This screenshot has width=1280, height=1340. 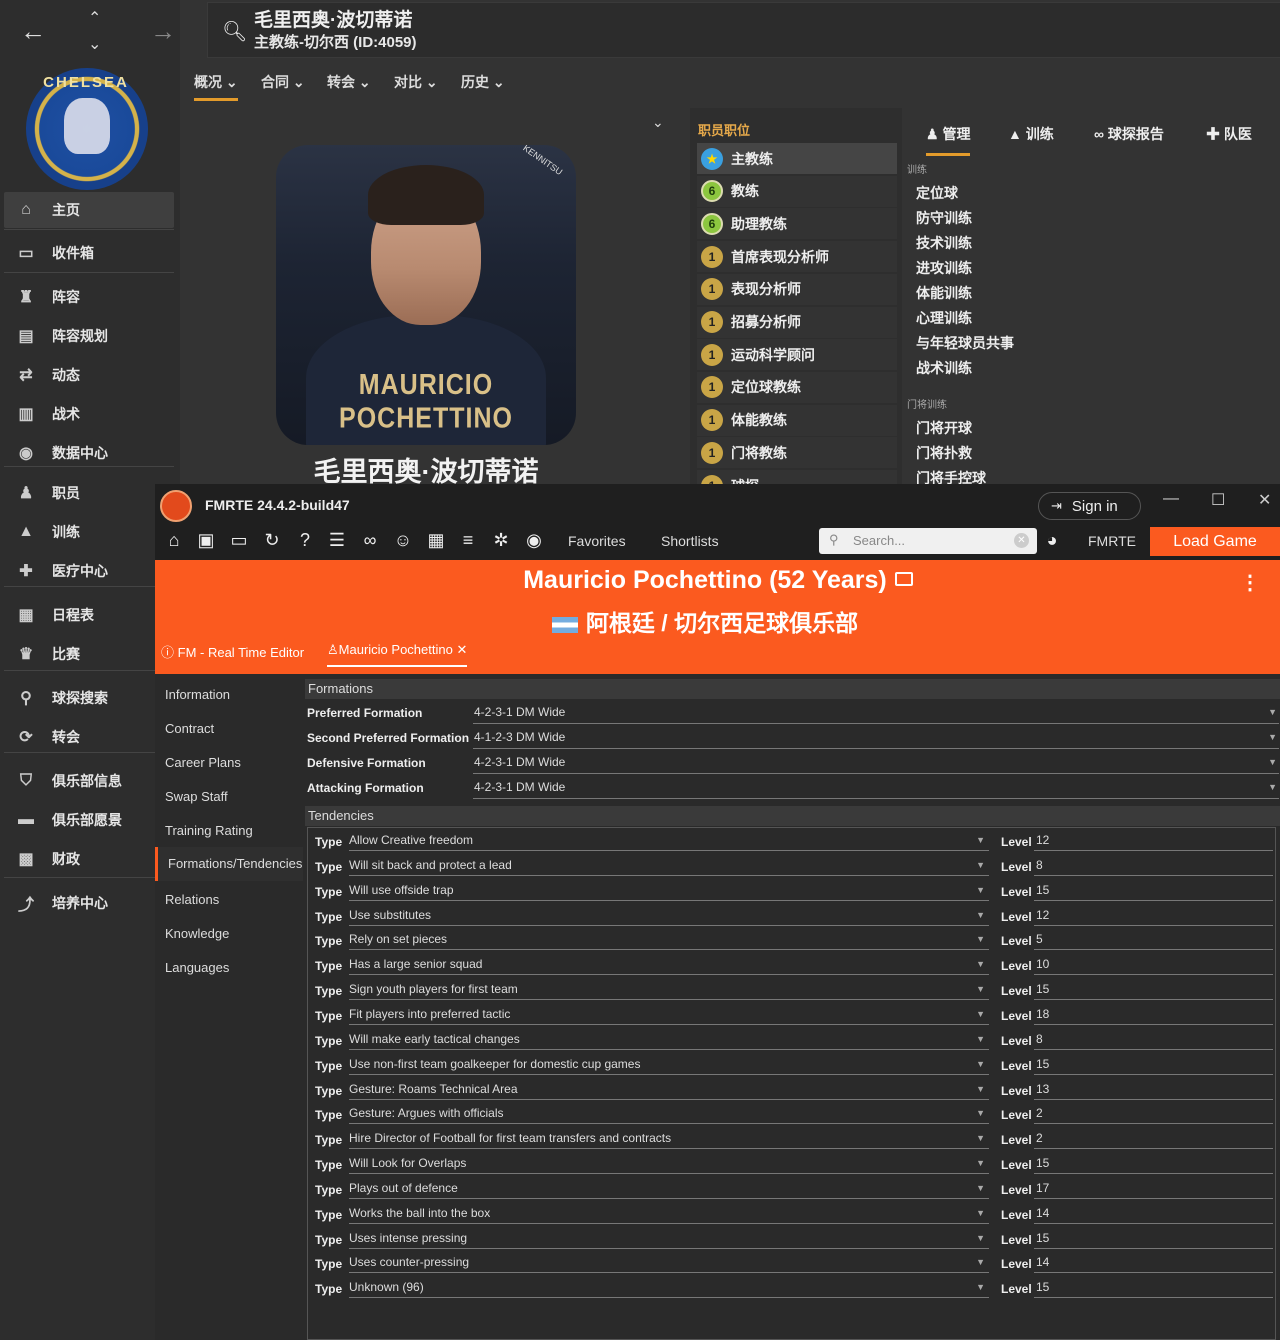 I want to click on sidebar-item-training: ▲ 训练, so click(x=89, y=532).